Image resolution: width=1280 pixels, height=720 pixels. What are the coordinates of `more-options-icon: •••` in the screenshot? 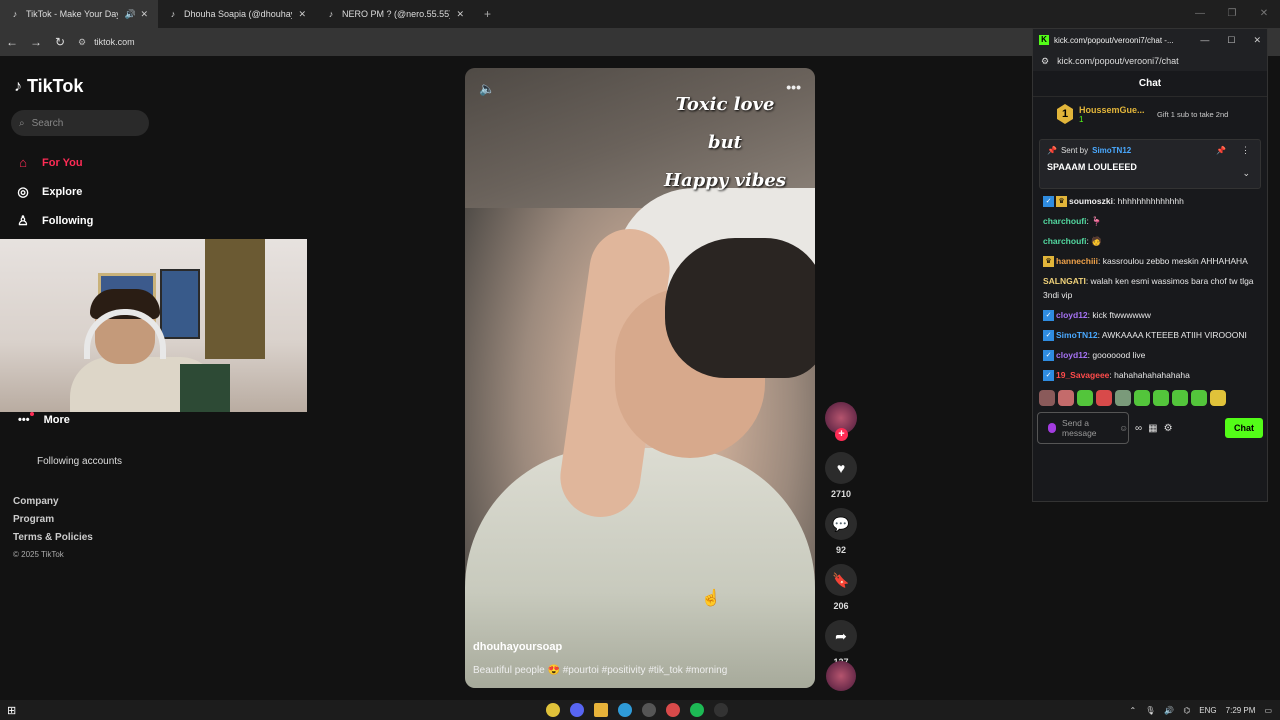 It's located at (793, 87).